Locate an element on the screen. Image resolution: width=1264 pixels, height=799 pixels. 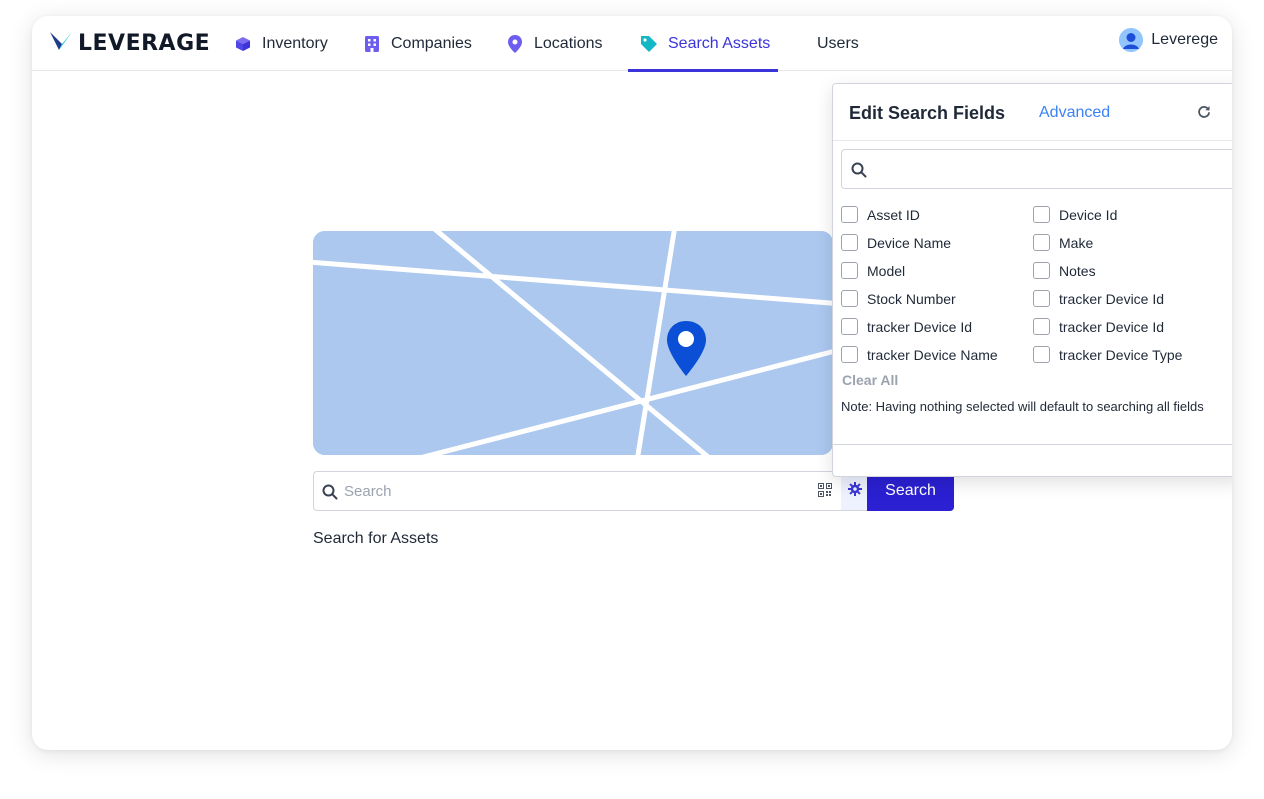
field-search-box is located at coordinates (1036, 169).